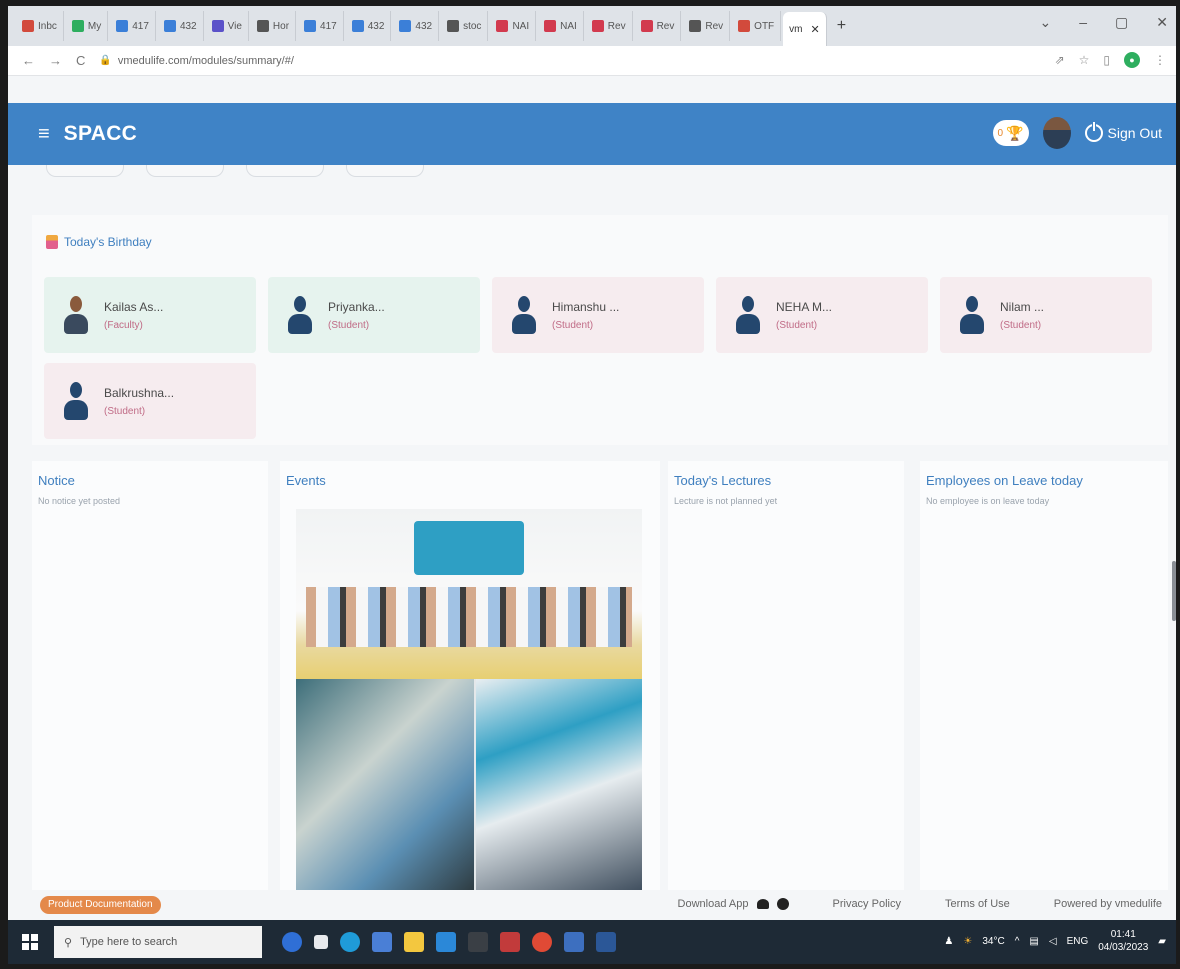 Image resolution: width=1180 pixels, height=969 pixels. What do you see at coordinates (469, 701) in the screenshot?
I see `event-photo-collage` at bounding box center [469, 701].